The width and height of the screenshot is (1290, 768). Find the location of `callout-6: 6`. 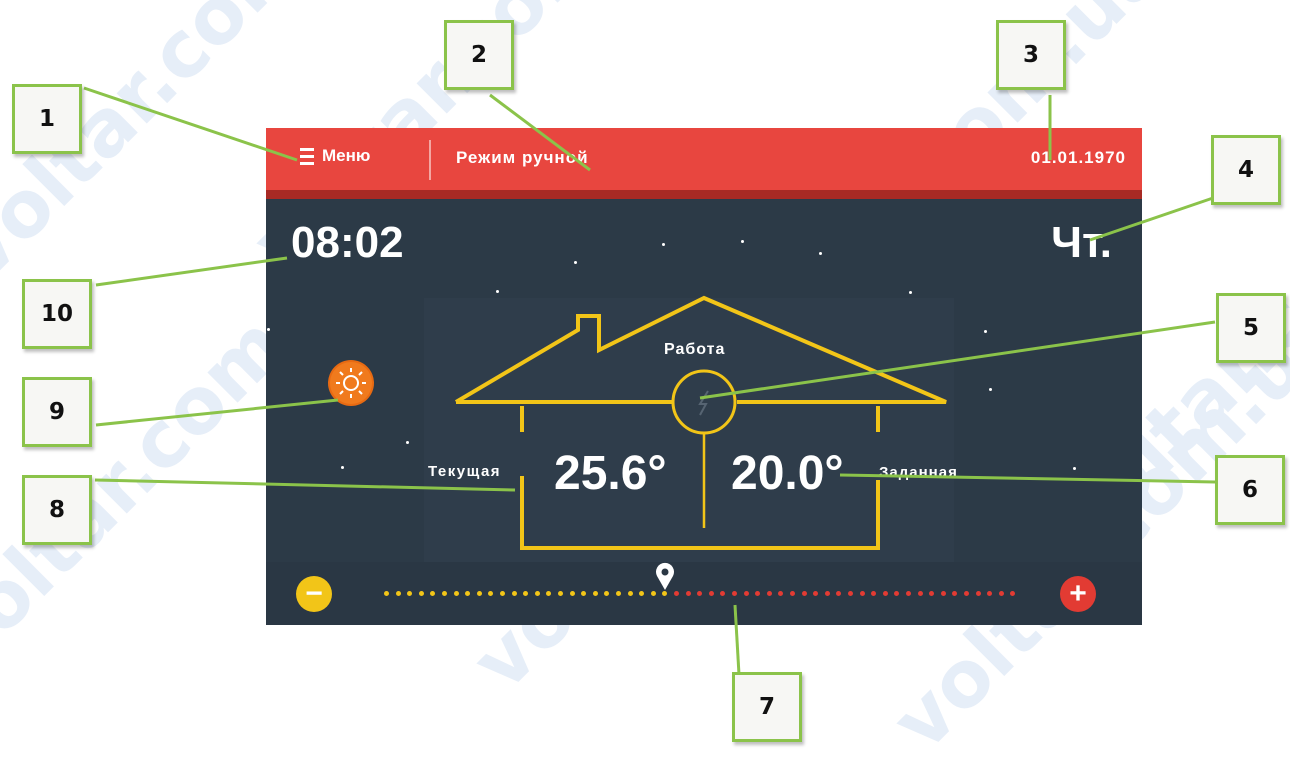

callout-6: 6 is located at coordinates (1250, 490).